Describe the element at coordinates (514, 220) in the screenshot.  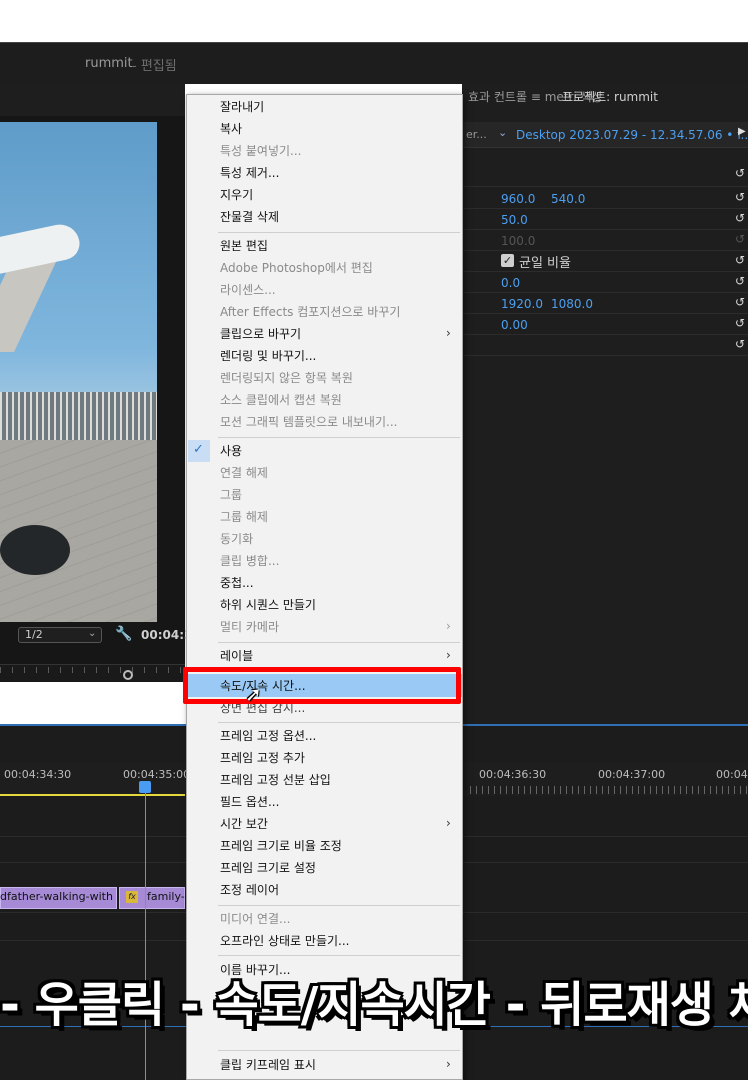
I see `scale-value: 50.0` at that location.